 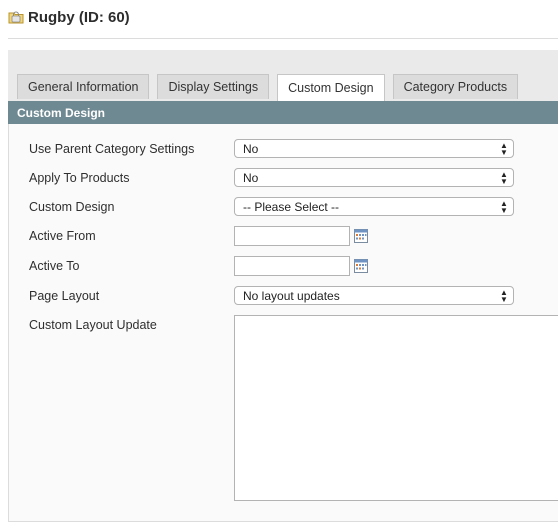 What do you see at coordinates (291, 206) in the screenshot?
I see `custom-design-value: -- Please Select --` at bounding box center [291, 206].